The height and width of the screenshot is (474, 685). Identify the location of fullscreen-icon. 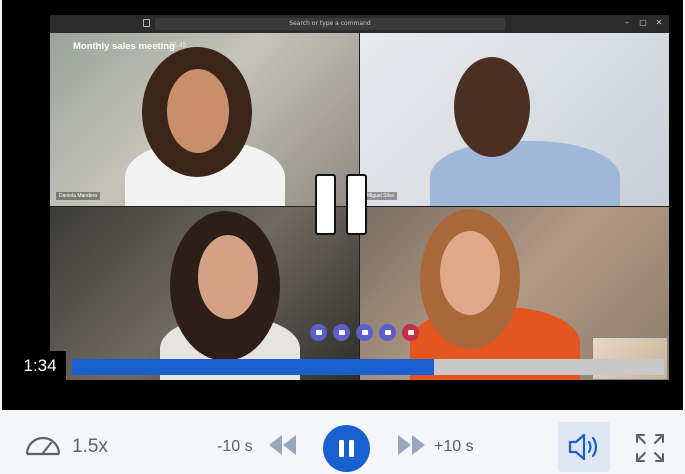
(650, 448).